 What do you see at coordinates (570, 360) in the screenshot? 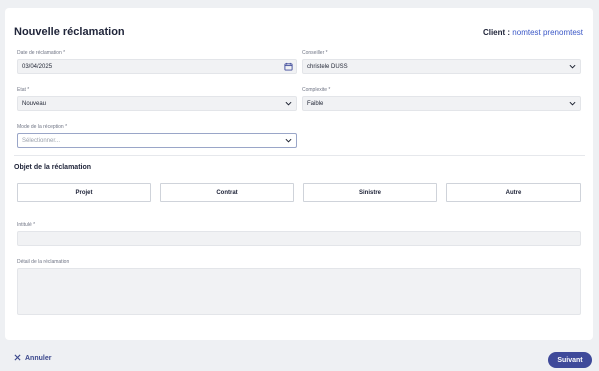
I see `next-button: Suivant` at bounding box center [570, 360].